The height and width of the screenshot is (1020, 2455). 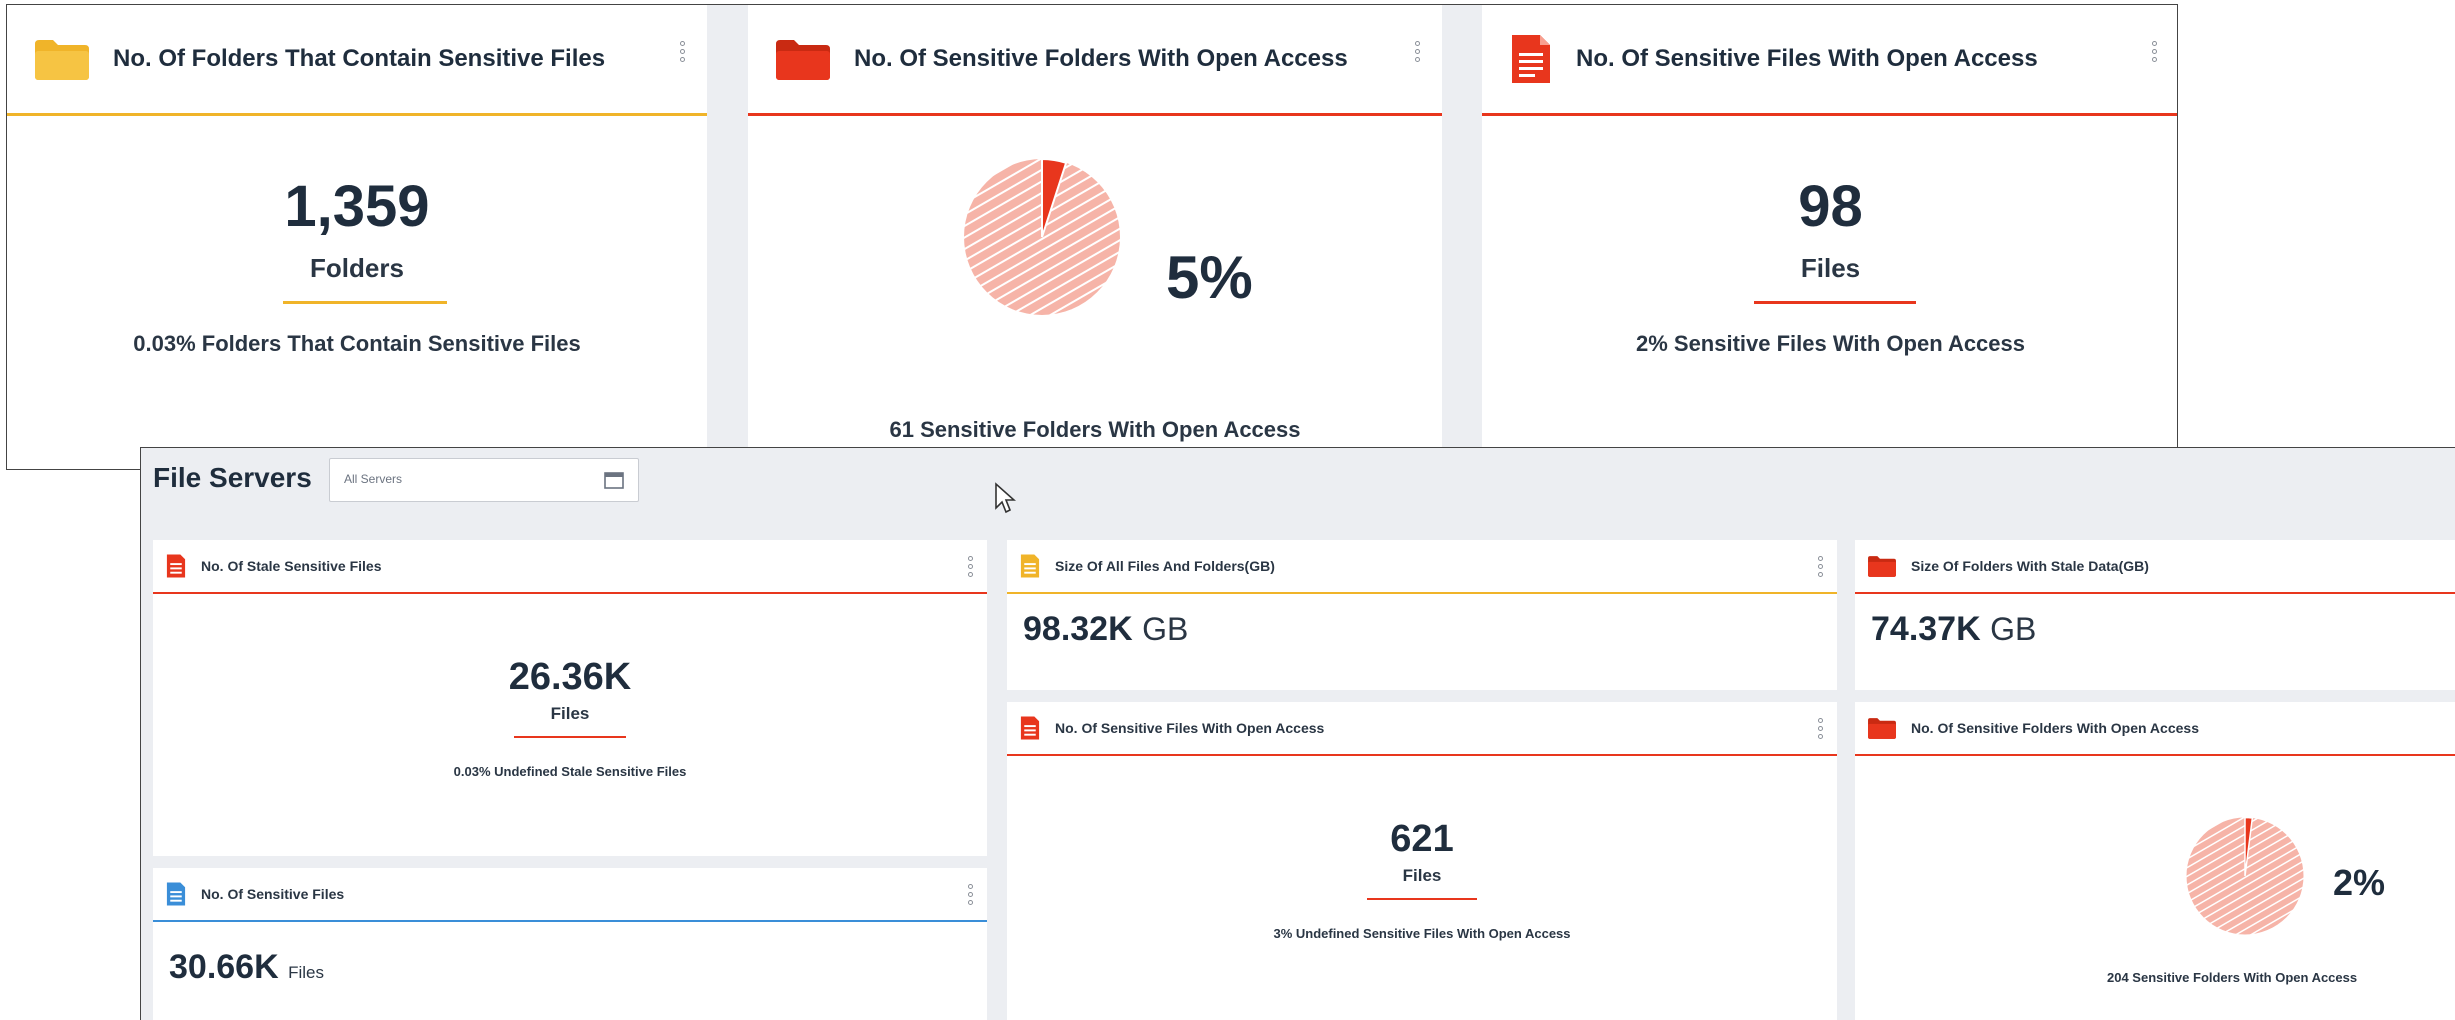 I want to click on calendar-icon, so click(x=614, y=480).